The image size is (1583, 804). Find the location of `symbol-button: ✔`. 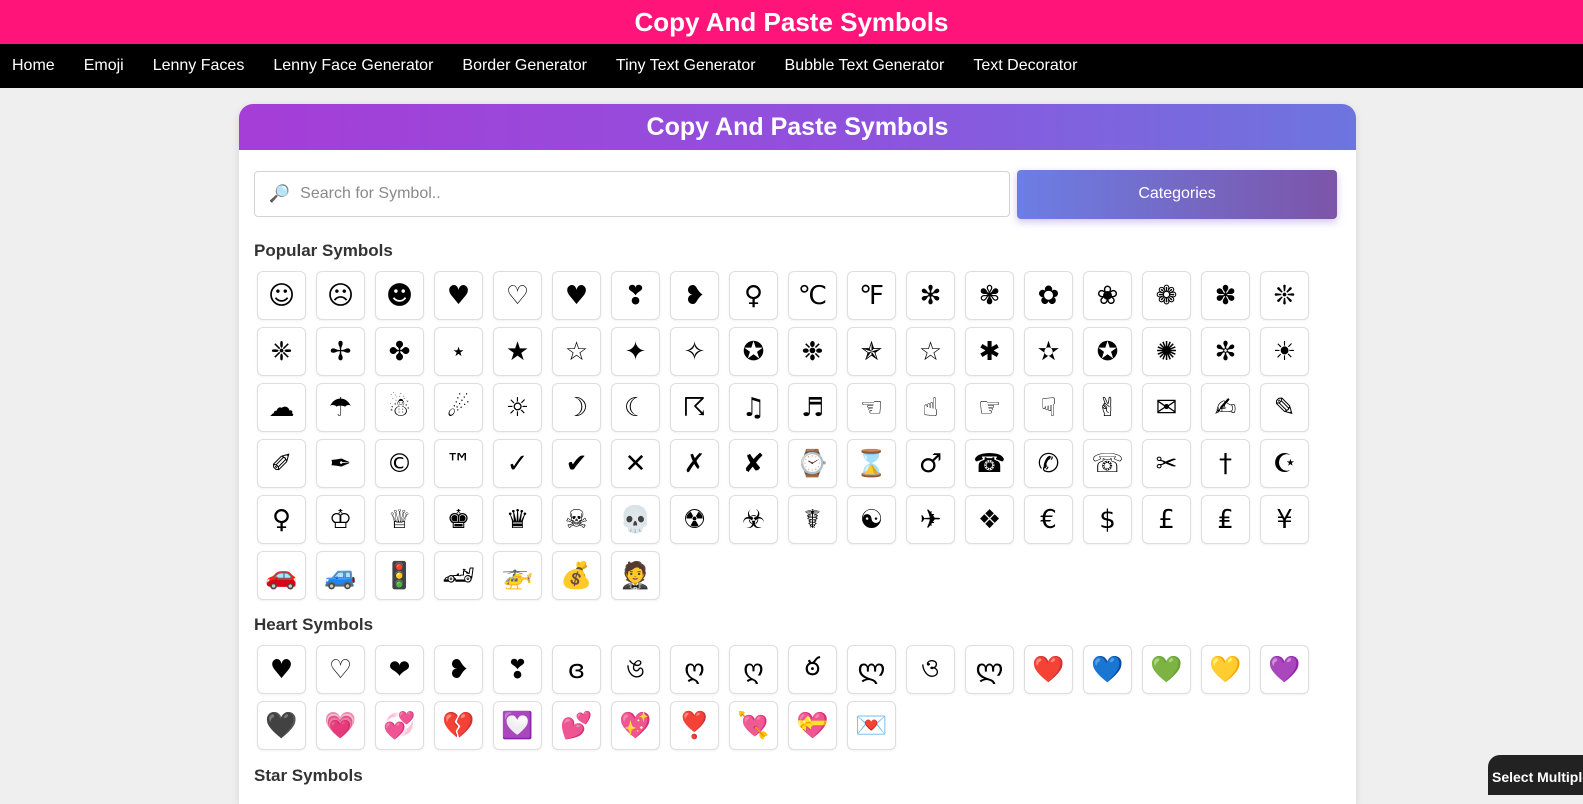

symbol-button: ✔ is located at coordinates (576, 463).